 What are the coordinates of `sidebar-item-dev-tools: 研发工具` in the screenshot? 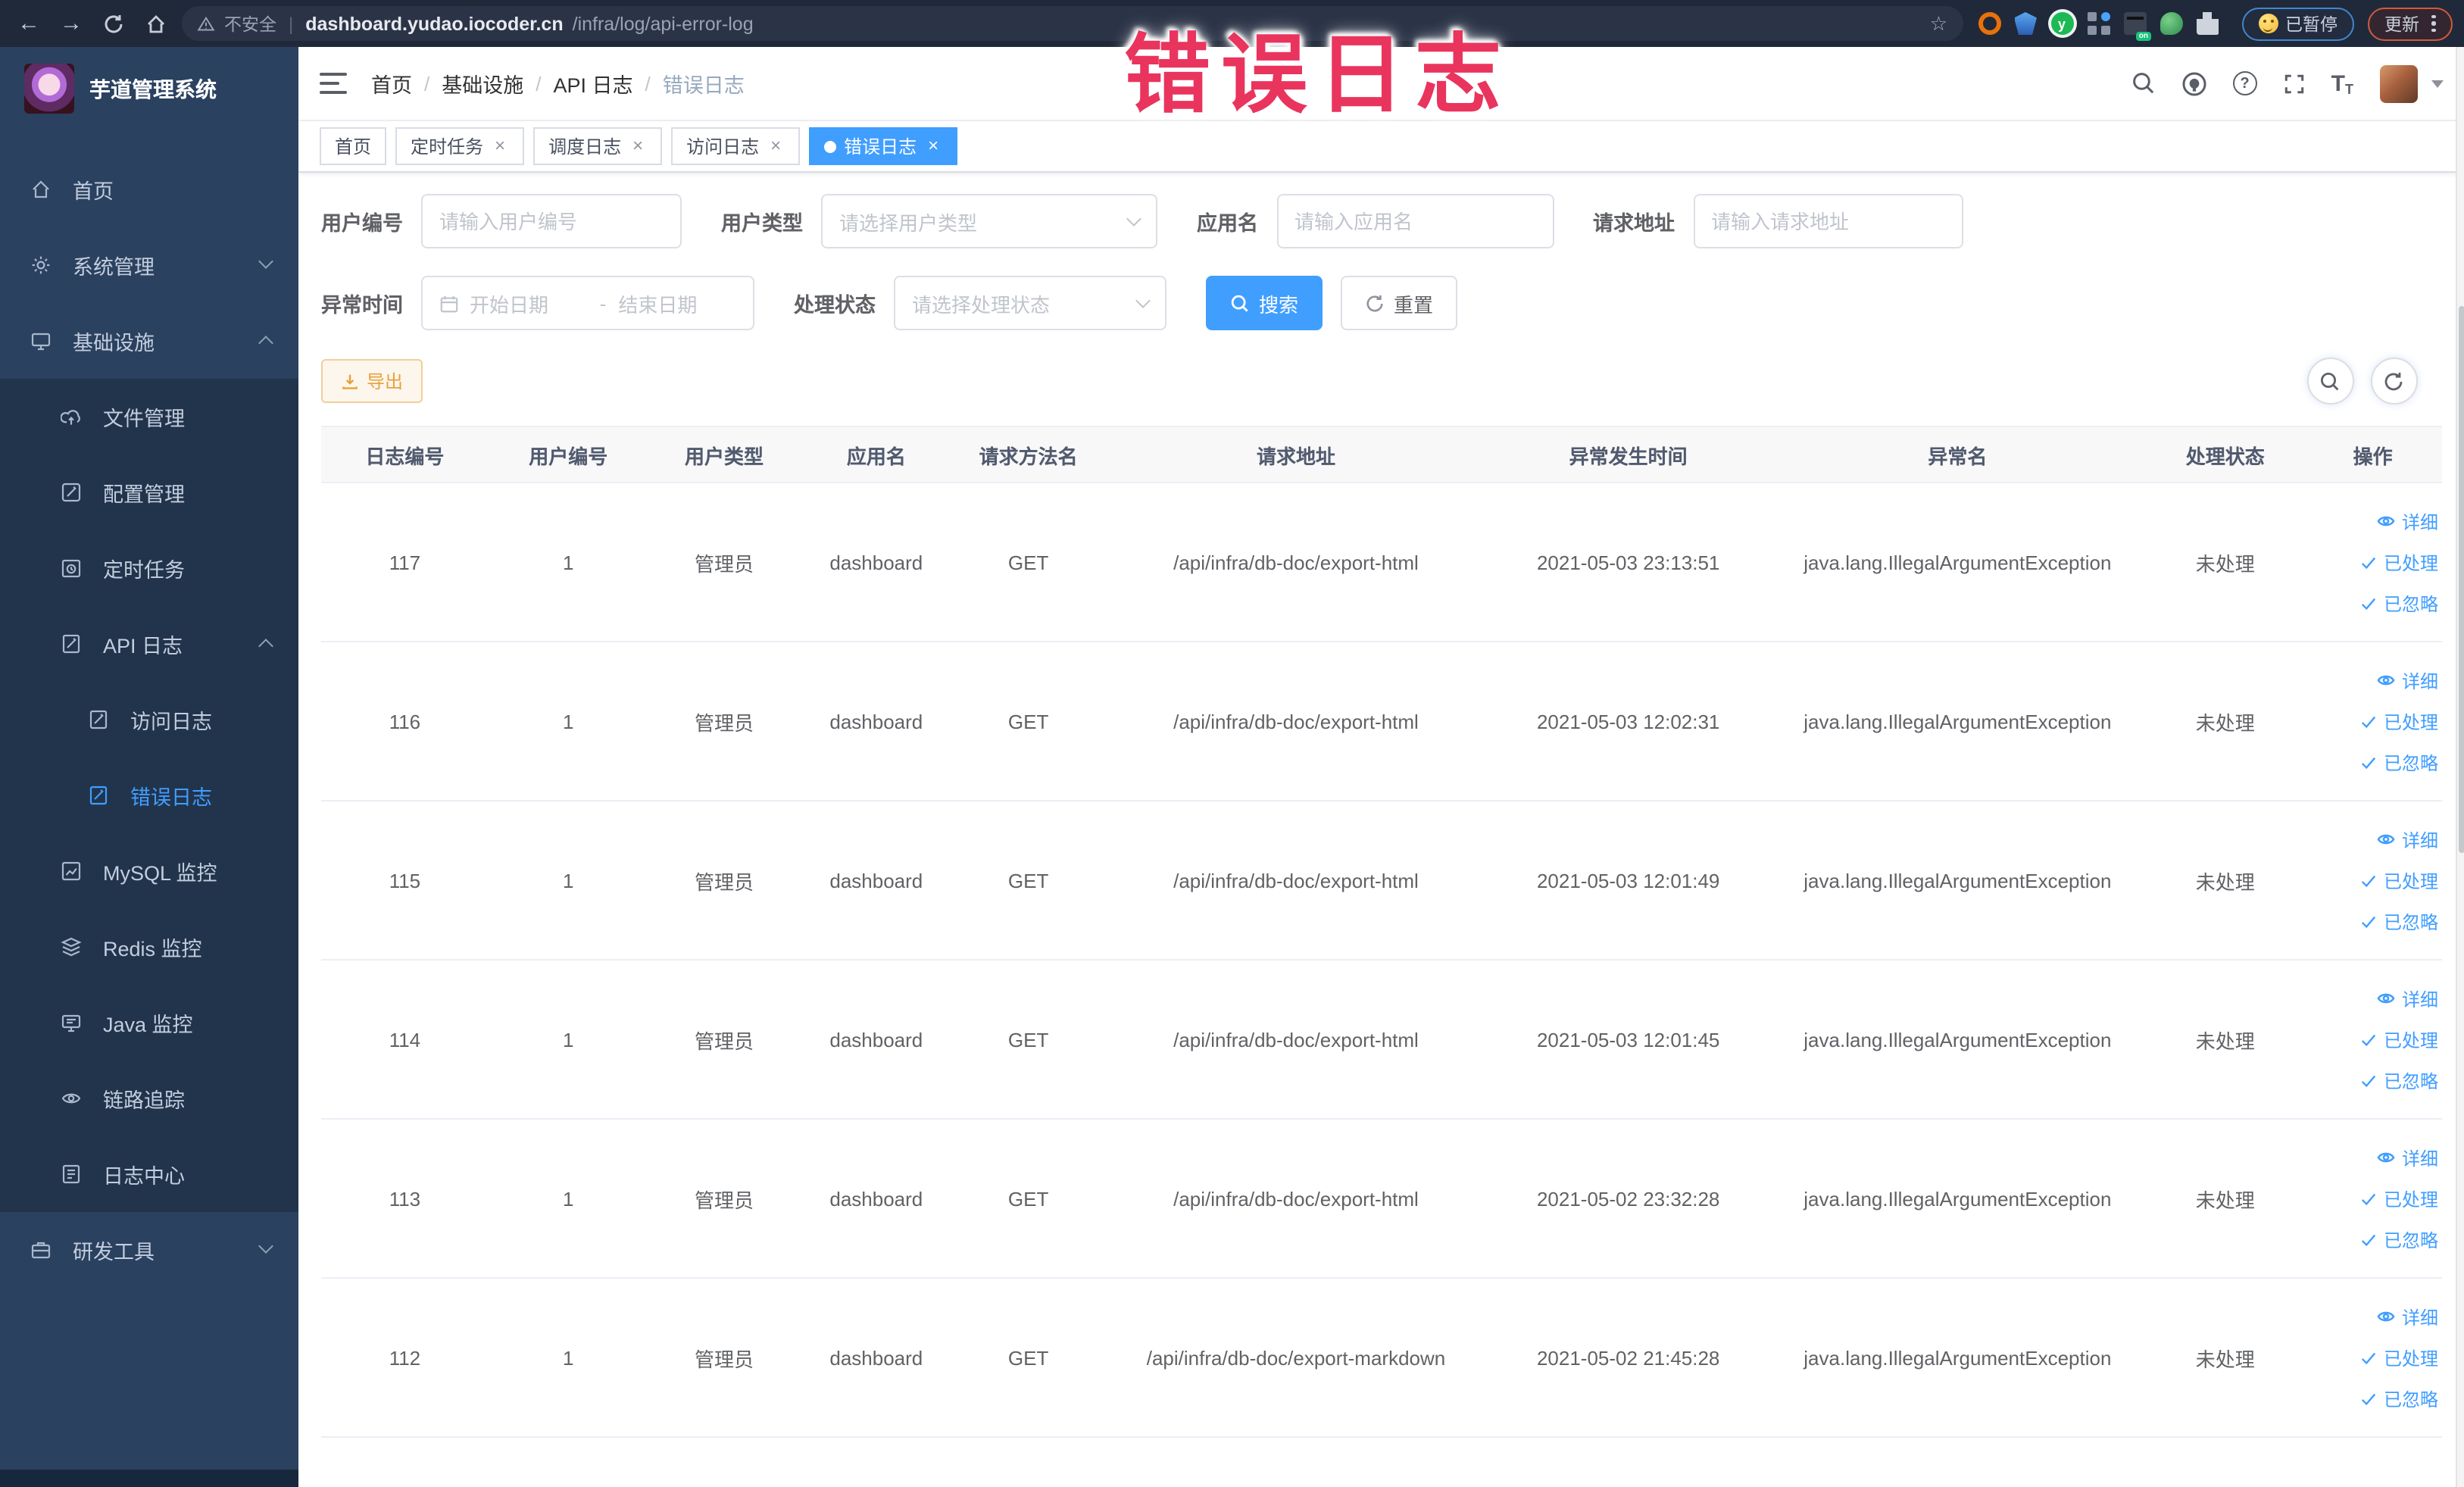 It's located at (149, 1250).